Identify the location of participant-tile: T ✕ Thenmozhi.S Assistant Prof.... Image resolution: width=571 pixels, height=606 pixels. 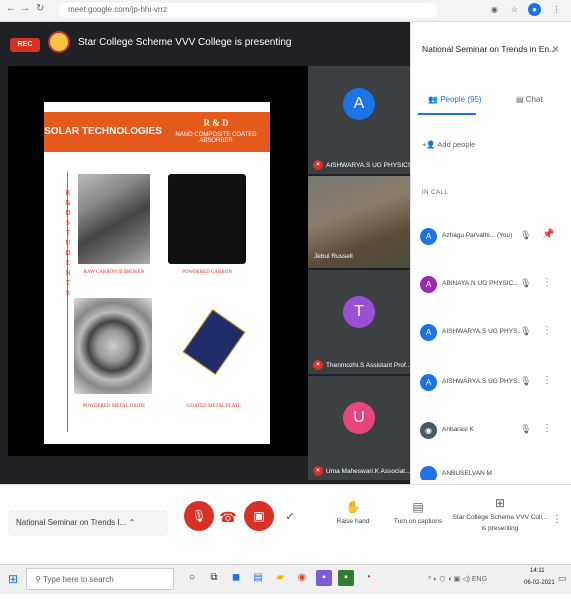
(359, 322).